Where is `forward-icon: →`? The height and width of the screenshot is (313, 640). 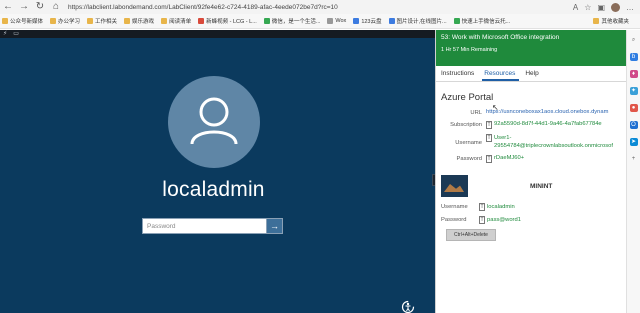
forward-icon: → is located at coordinates (24, 7).